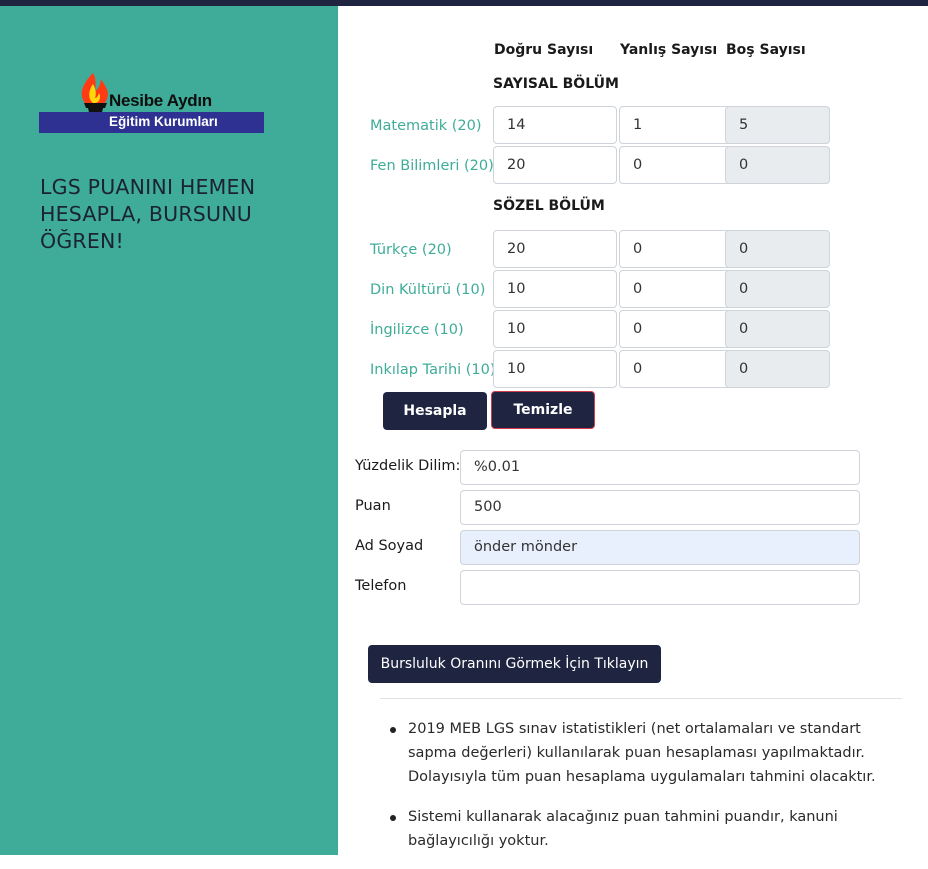 This screenshot has height=869, width=928. What do you see at coordinates (549, 206) in the screenshot?
I see `section-title-verbal: SÖZEL BÖLÜM` at bounding box center [549, 206].